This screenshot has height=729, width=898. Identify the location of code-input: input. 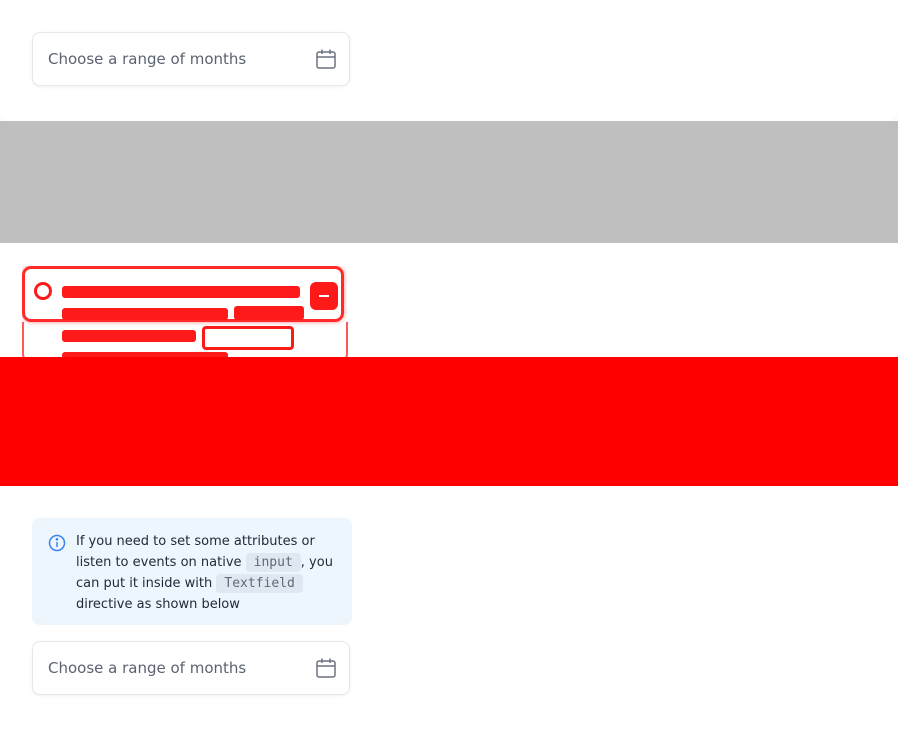
(273, 562).